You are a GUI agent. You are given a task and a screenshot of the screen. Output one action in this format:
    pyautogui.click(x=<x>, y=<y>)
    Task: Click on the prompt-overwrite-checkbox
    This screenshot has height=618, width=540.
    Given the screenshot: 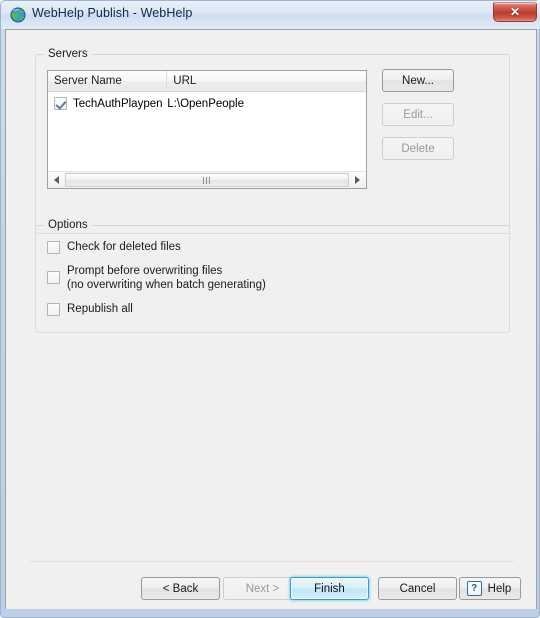 What is the action you would take?
    pyautogui.click(x=53, y=277)
    